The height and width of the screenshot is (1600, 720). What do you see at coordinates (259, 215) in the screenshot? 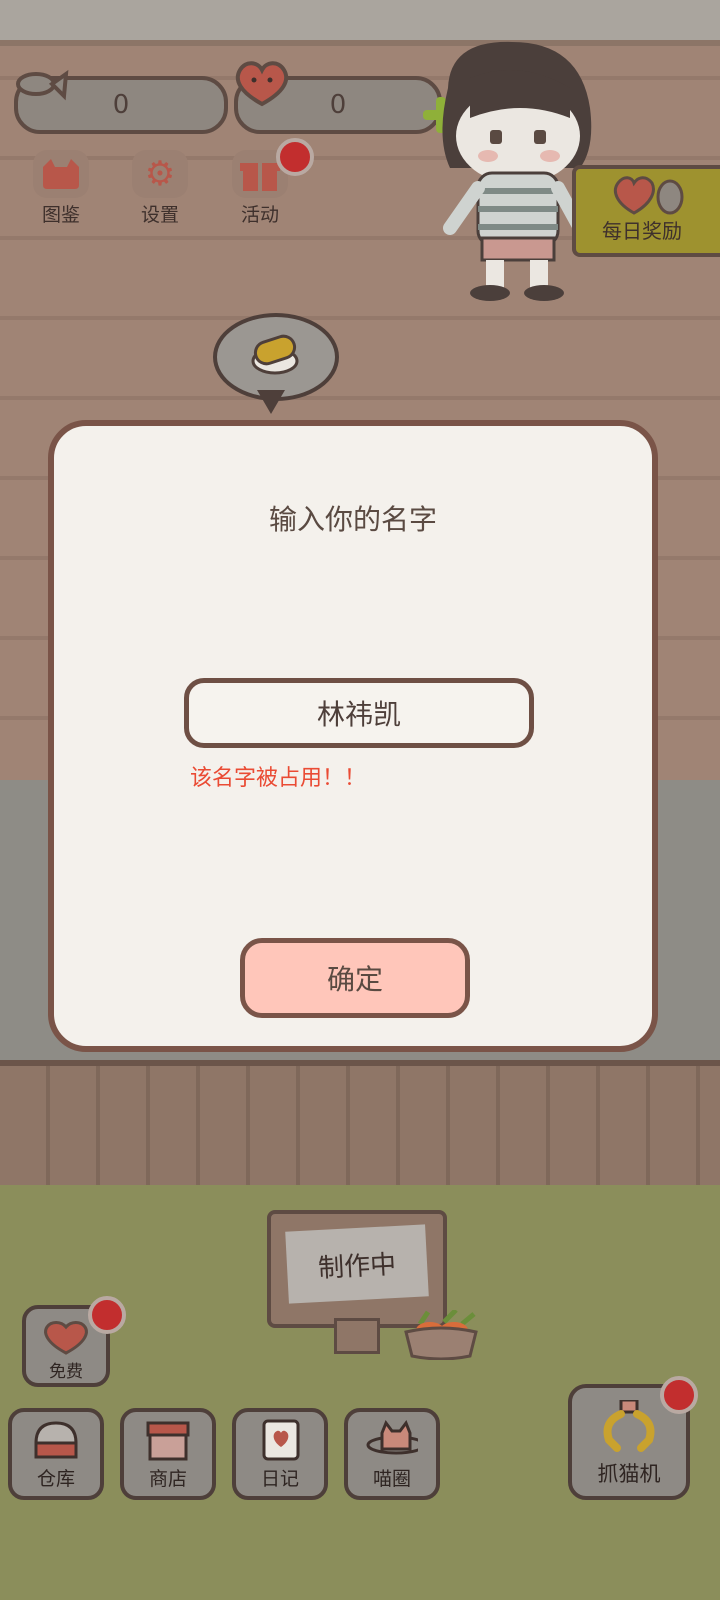
I see `menu-label-events: 活动` at bounding box center [259, 215].